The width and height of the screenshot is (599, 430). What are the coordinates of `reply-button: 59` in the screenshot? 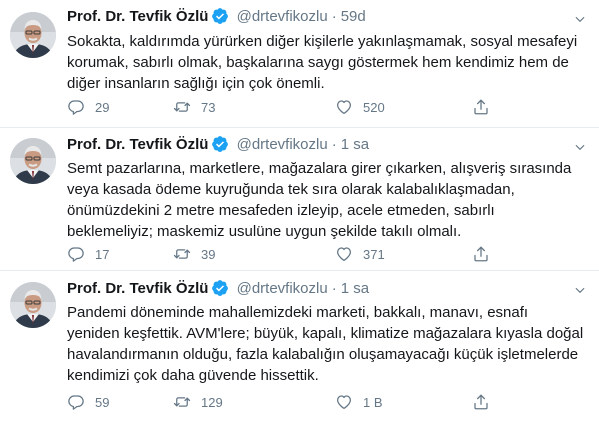 It's located at (88, 402).